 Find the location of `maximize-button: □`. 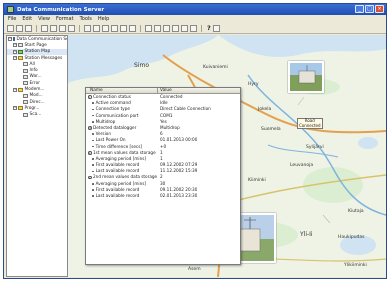

maximize-button: □ is located at coordinates (369, 9).